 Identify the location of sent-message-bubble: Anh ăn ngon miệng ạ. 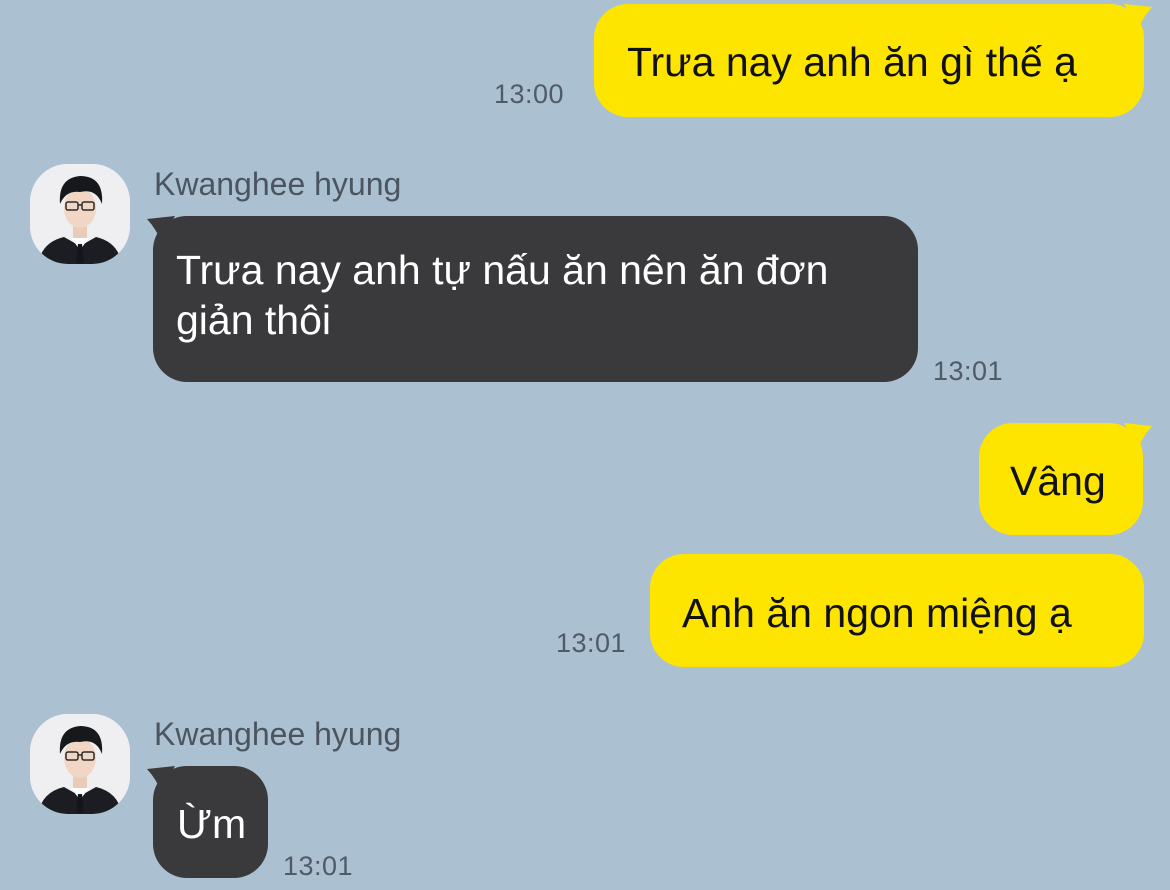
(897, 610).